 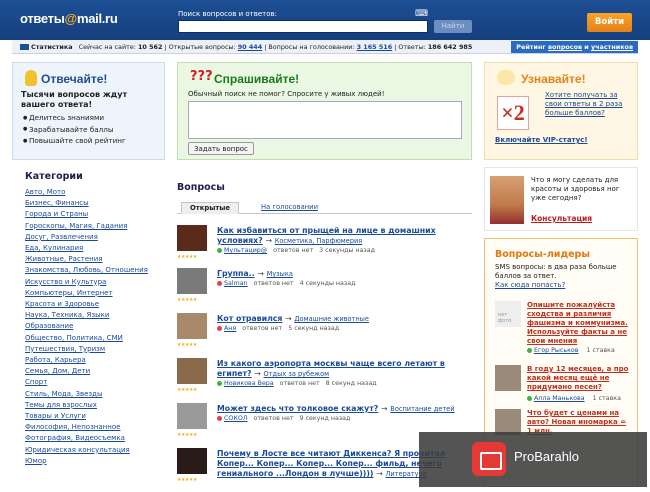 What do you see at coordinates (74, 79) in the screenshot?
I see `answer-title: Отвечайте!` at bounding box center [74, 79].